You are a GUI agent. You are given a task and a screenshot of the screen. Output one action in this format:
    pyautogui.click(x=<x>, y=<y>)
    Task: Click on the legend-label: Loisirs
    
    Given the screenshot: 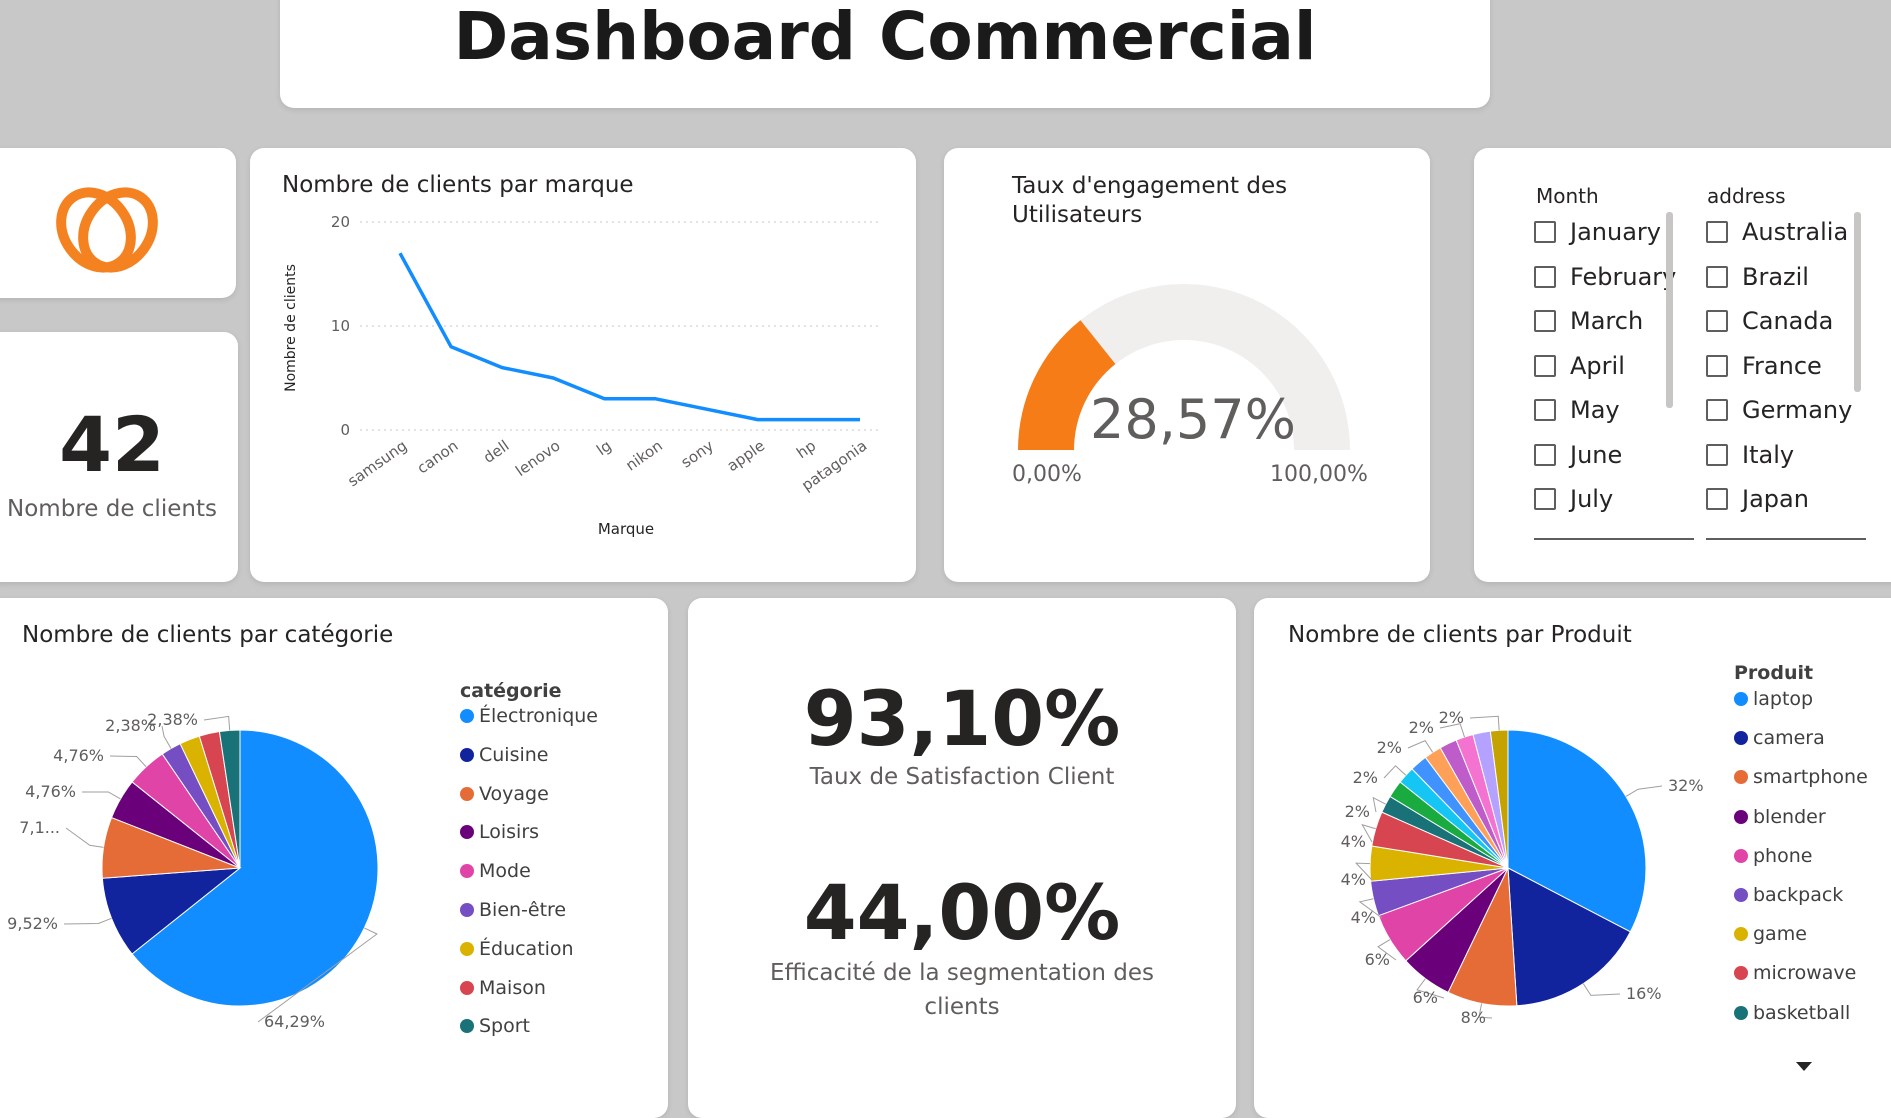 What is the action you would take?
    pyautogui.click(x=509, y=832)
    